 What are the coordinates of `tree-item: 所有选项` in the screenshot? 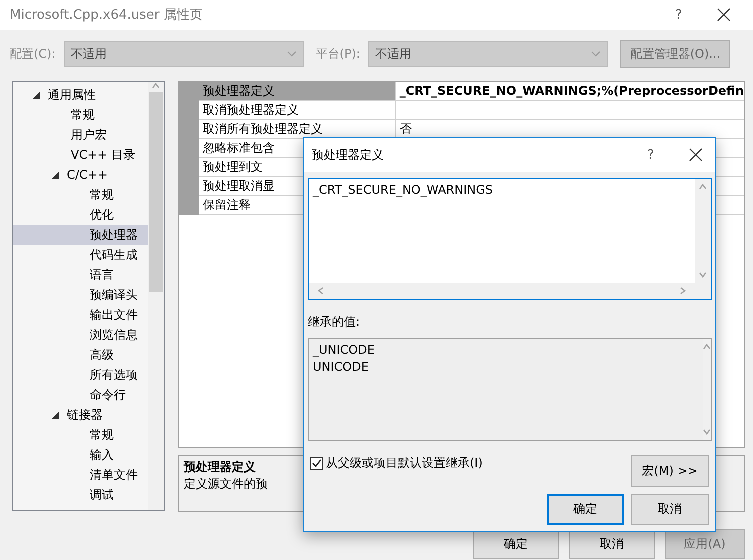 It's located at (80, 375).